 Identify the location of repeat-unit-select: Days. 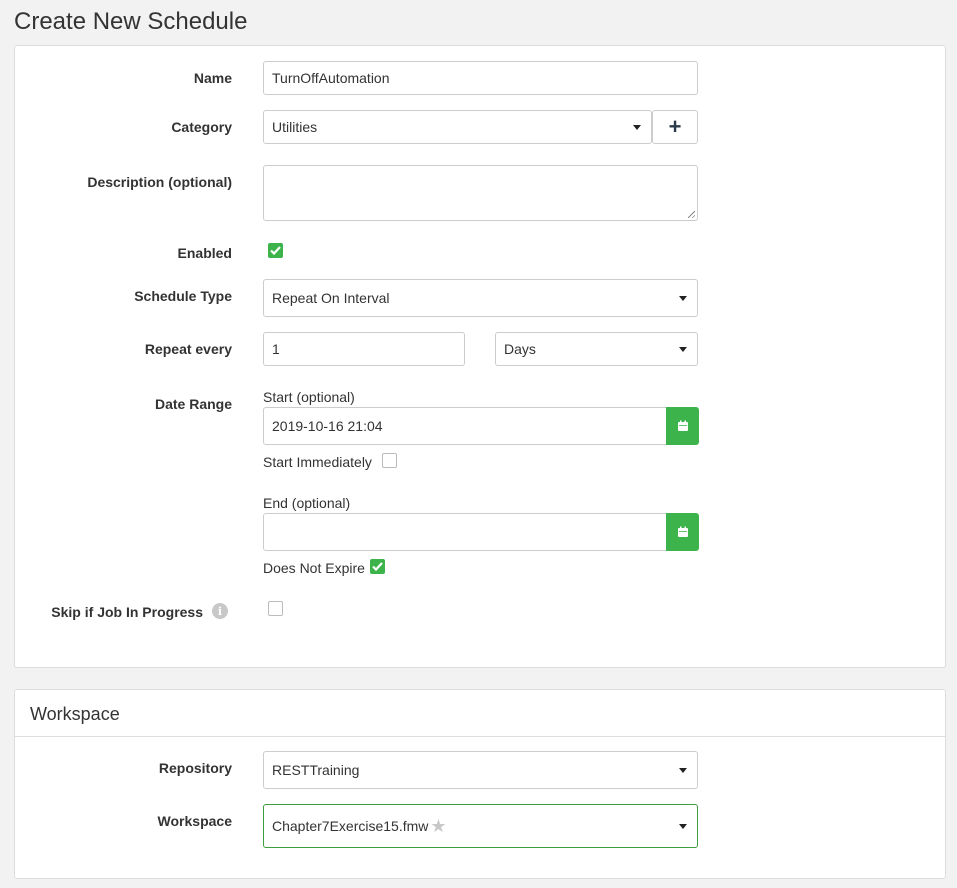
(596, 349).